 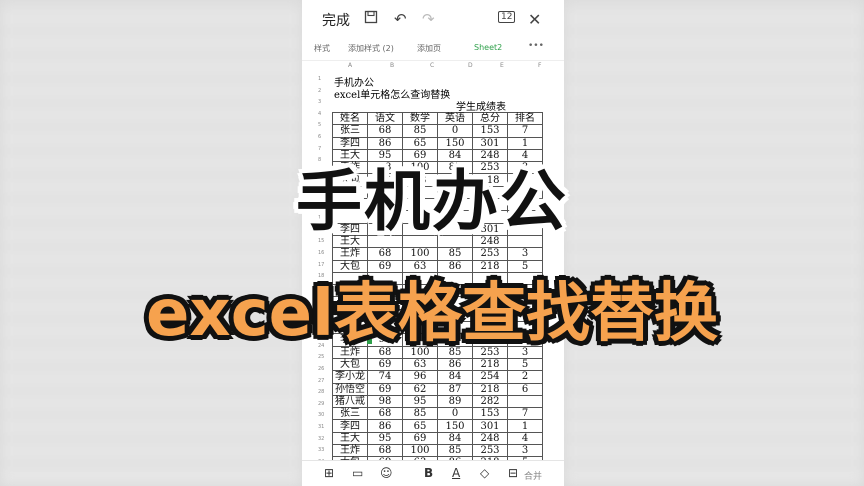 What do you see at coordinates (323, 415) in the screenshot?
I see `row-number: 30` at bounding box center [323, 415].